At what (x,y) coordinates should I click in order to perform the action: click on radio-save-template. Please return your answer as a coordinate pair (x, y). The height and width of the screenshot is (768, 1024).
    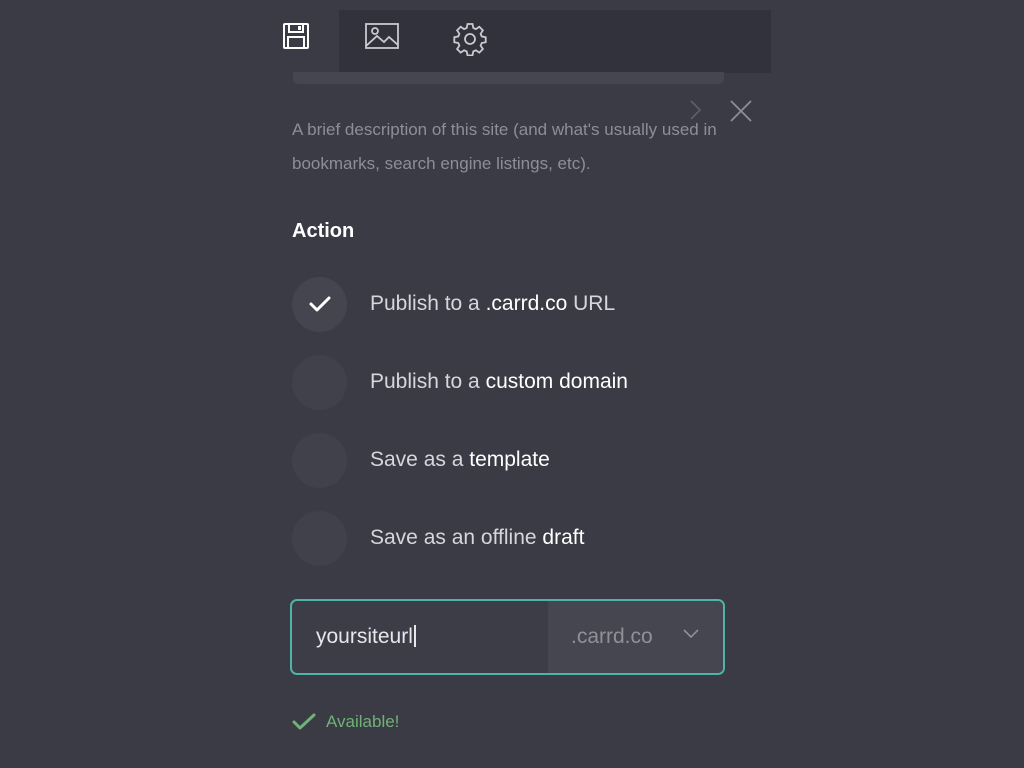
    Looking at the image, I should click on (319, 460).